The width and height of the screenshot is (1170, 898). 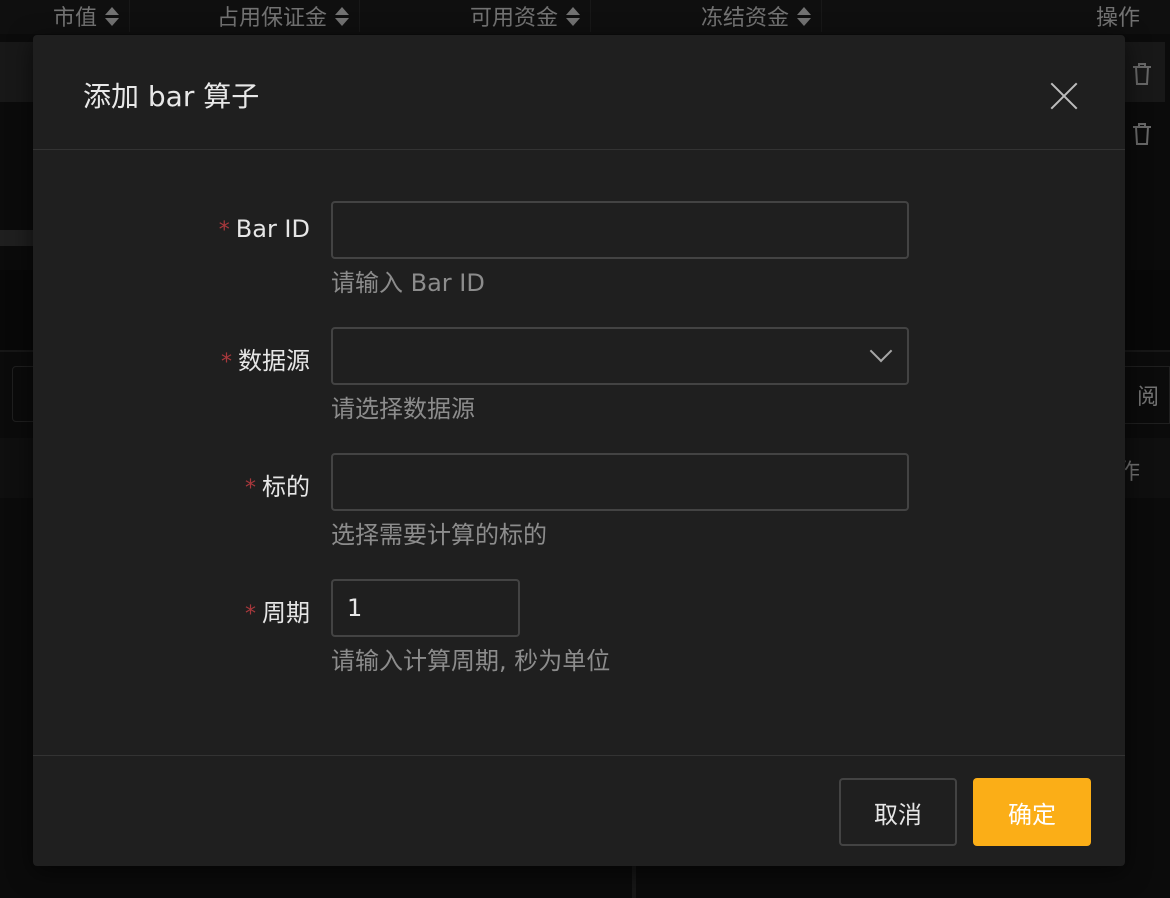 What do you see at coordinates (264, 229) in the screenshot?
I see `bar-id-label: * Bar ID` at bounding box center [264, 229].